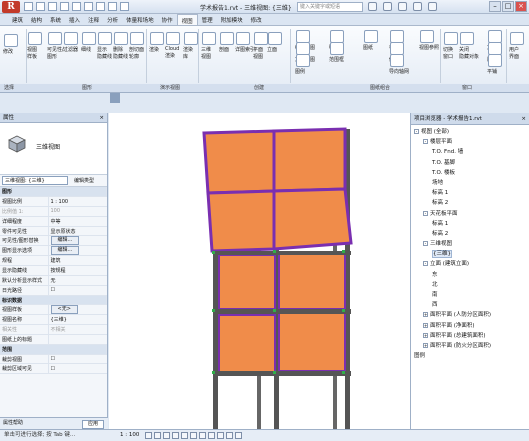 The width and height of the screenshot is (529, 441). Describe the element at coordinates (36, 19) in the screenshot. I see `tab-1: 结构` at that location.